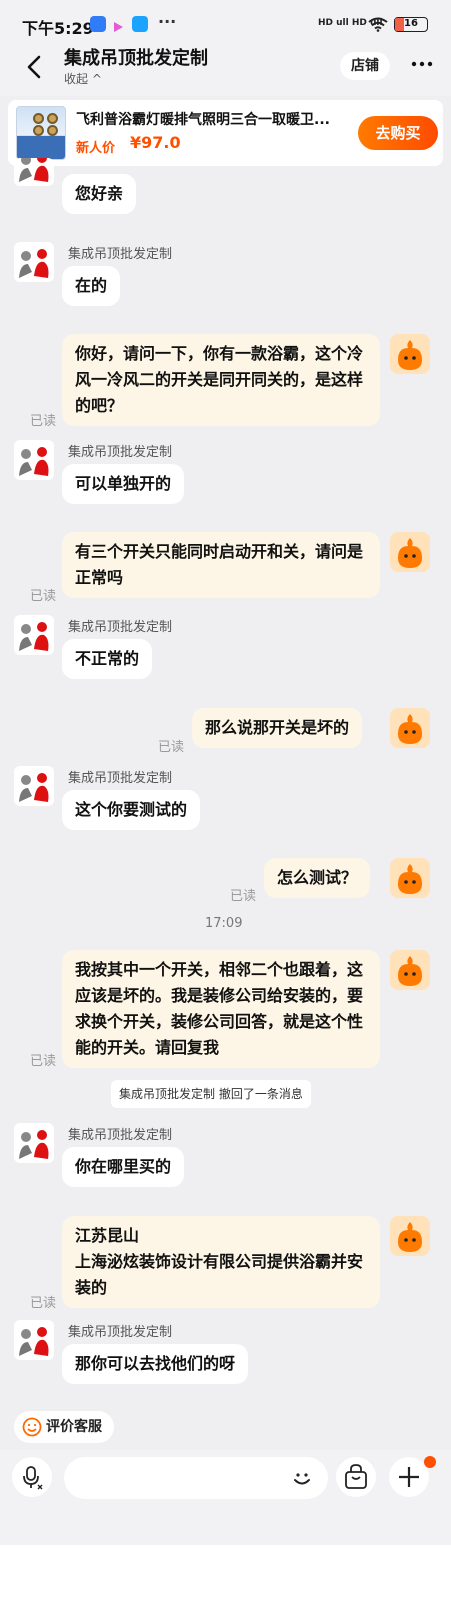  I want to click on message-bubble: 可以单独开的, so click(123, 484).